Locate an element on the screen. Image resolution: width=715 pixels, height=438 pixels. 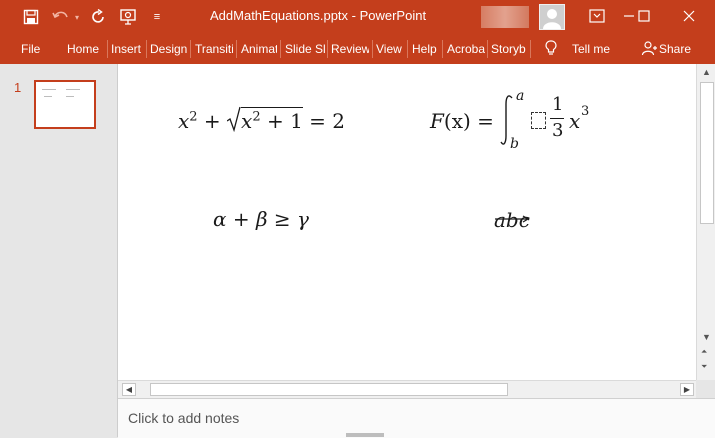
save-icon is located at coordinates (31, 17).